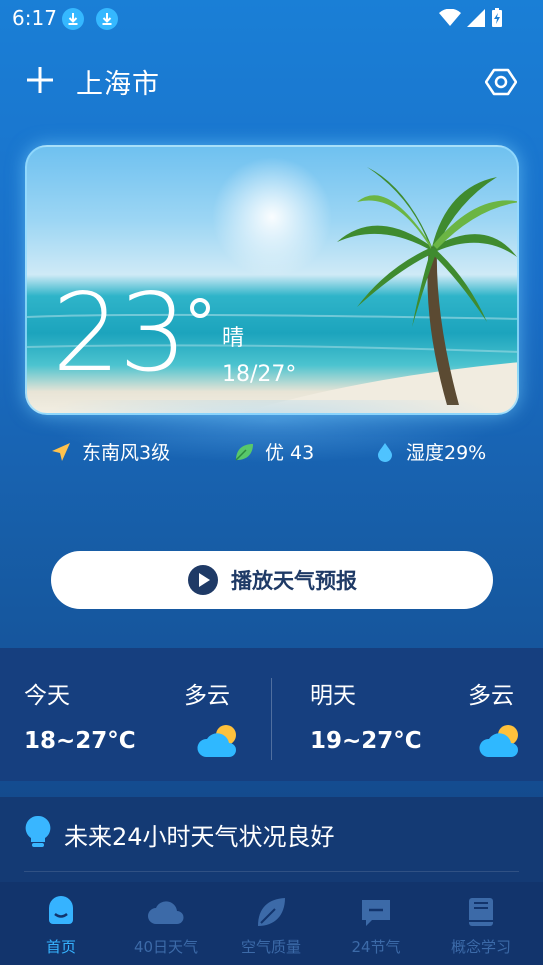  I want to click on forecast-panel: 今天 多云 18~27°C 明天 多云 19~27°C, so click(271, 714).